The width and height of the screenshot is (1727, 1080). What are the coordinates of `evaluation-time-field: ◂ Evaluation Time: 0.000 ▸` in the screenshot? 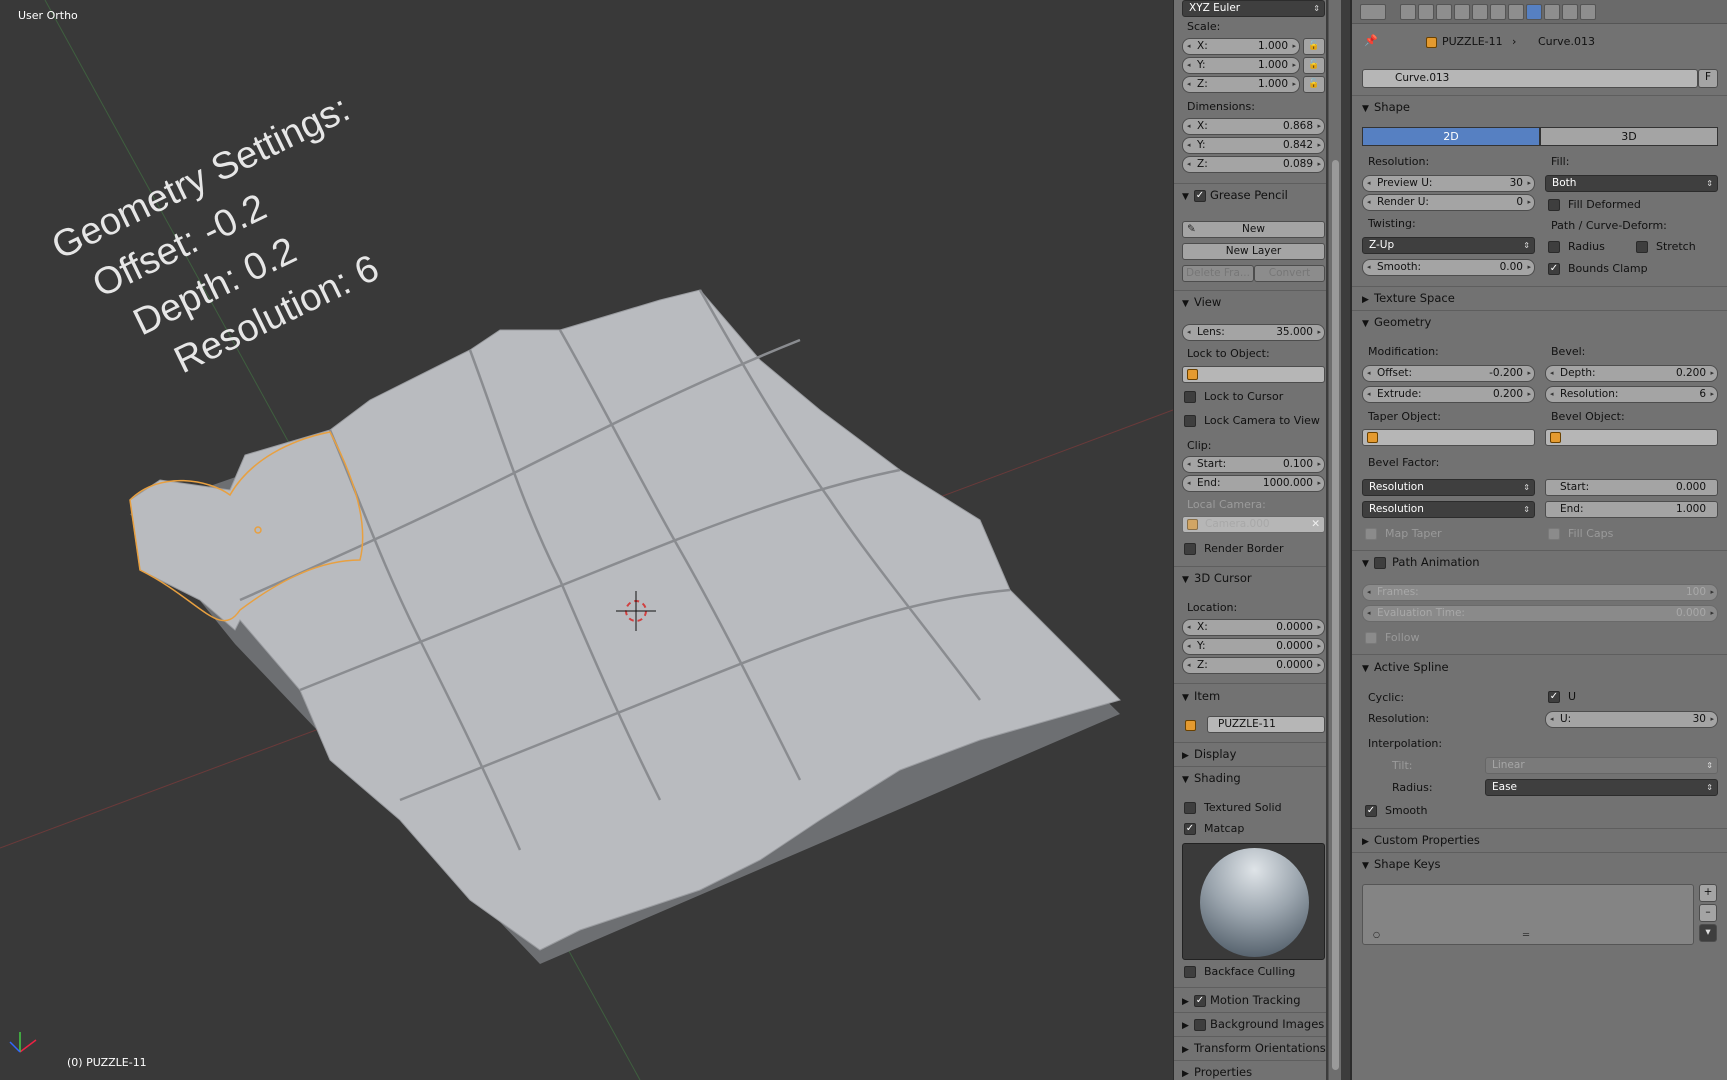 It's located at (1540, 613).